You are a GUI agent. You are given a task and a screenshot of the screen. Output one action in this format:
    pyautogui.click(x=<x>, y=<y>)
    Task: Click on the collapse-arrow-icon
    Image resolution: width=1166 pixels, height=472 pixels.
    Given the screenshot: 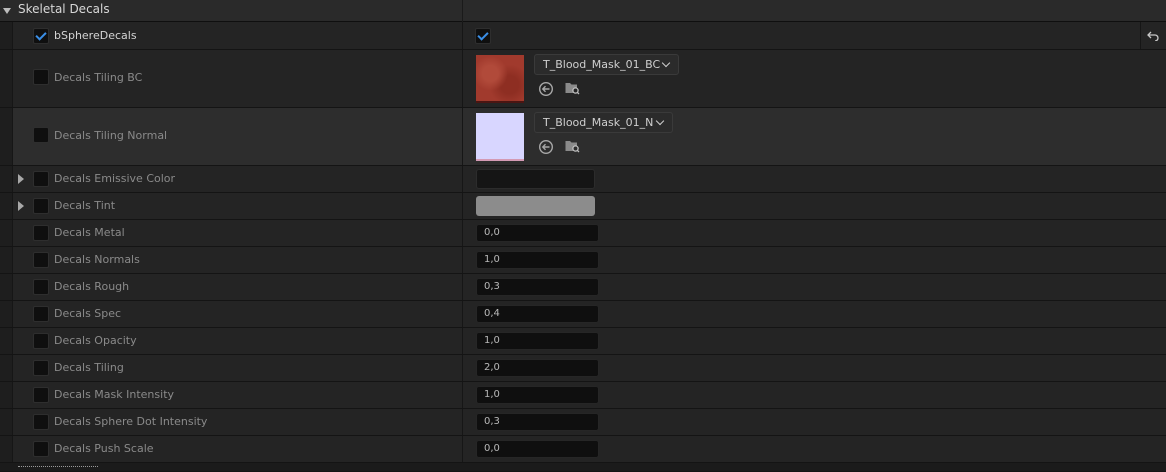 What is the action you would take?
    pyautogui.click(x=7, y=11)
    